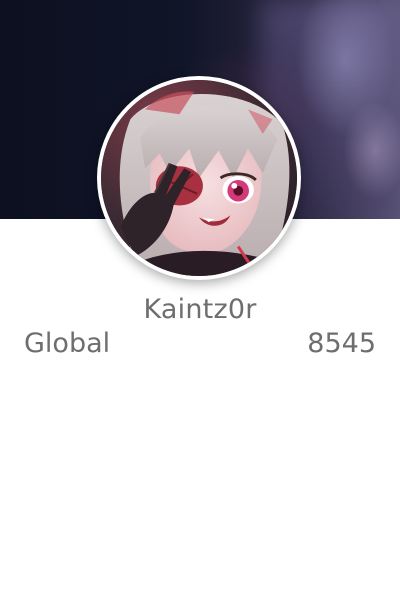 The width and height of the screenshot is (400, 600). I want to click on ranking-label: Global, so click(67, 343).